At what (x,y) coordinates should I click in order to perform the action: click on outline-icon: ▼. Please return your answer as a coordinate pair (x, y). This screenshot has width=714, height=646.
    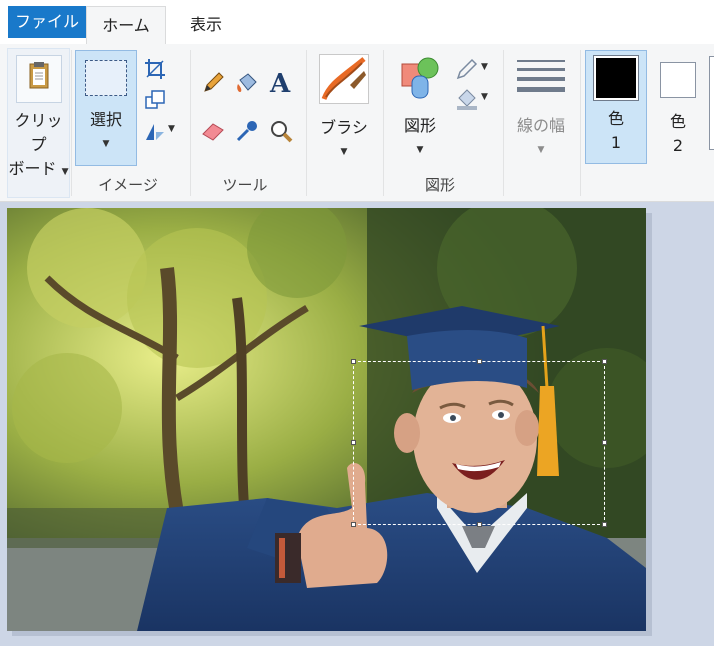
    Looking at the image, I should click on (472, 69).